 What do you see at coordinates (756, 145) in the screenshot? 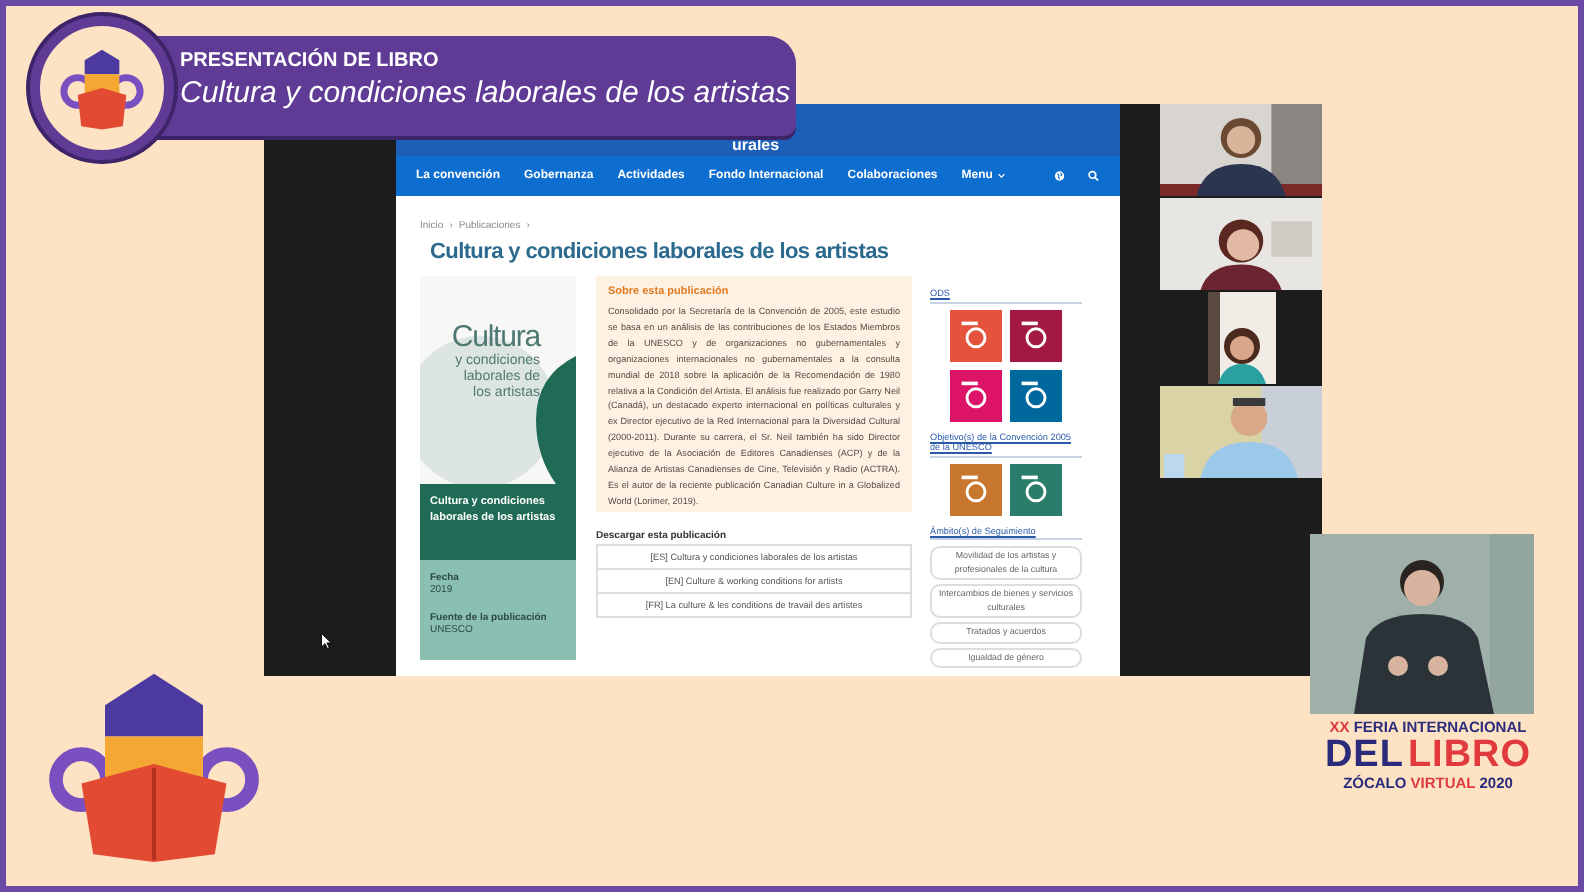
I see `site-title: urales` at bounding box center [756, 145].